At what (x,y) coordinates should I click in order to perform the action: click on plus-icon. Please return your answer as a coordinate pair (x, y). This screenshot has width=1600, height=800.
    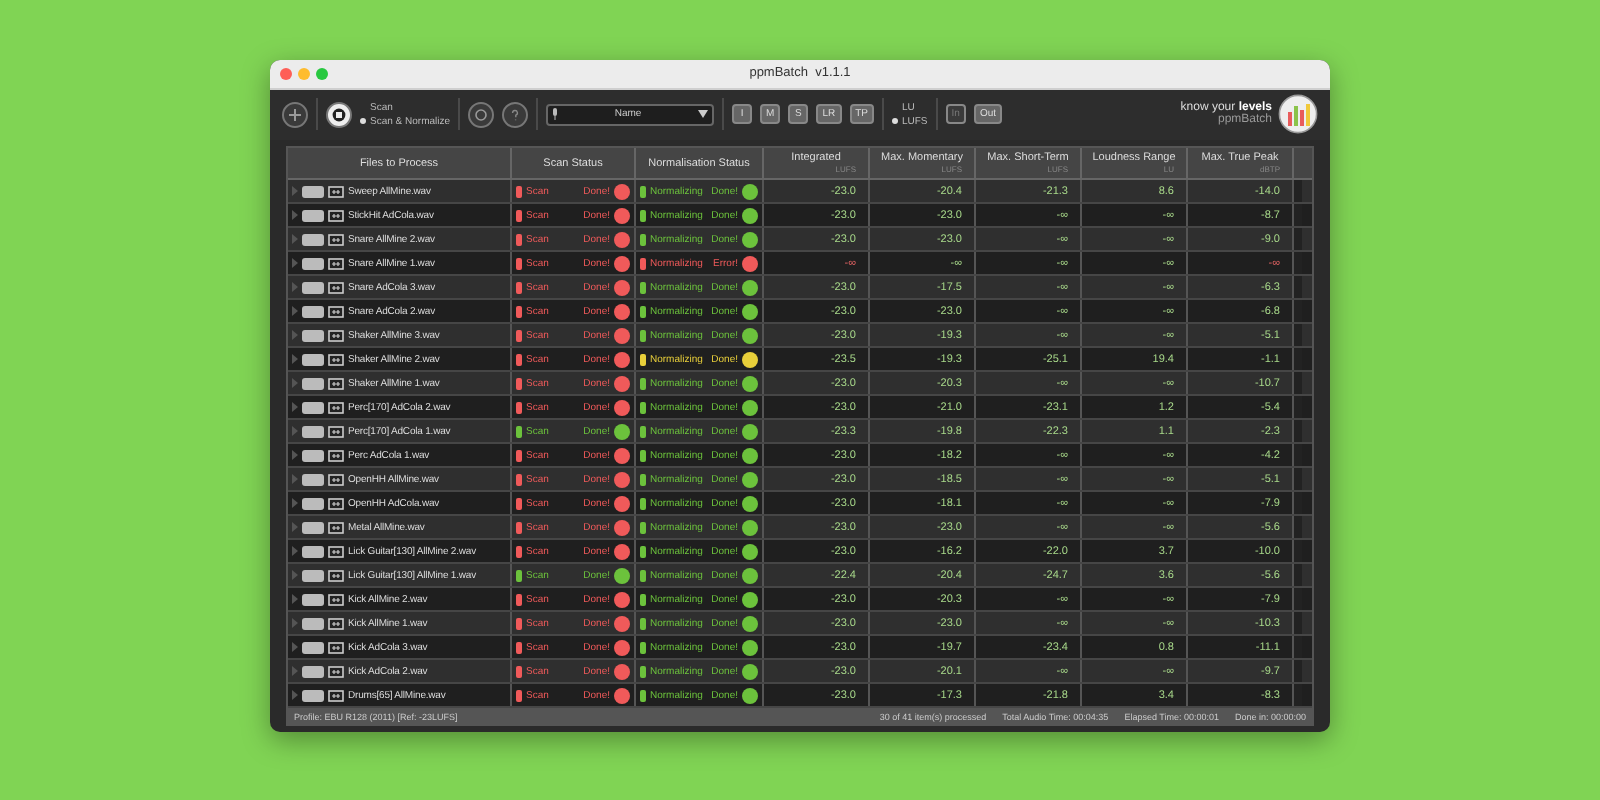
    Looking at the image, I should click on (295, 114).